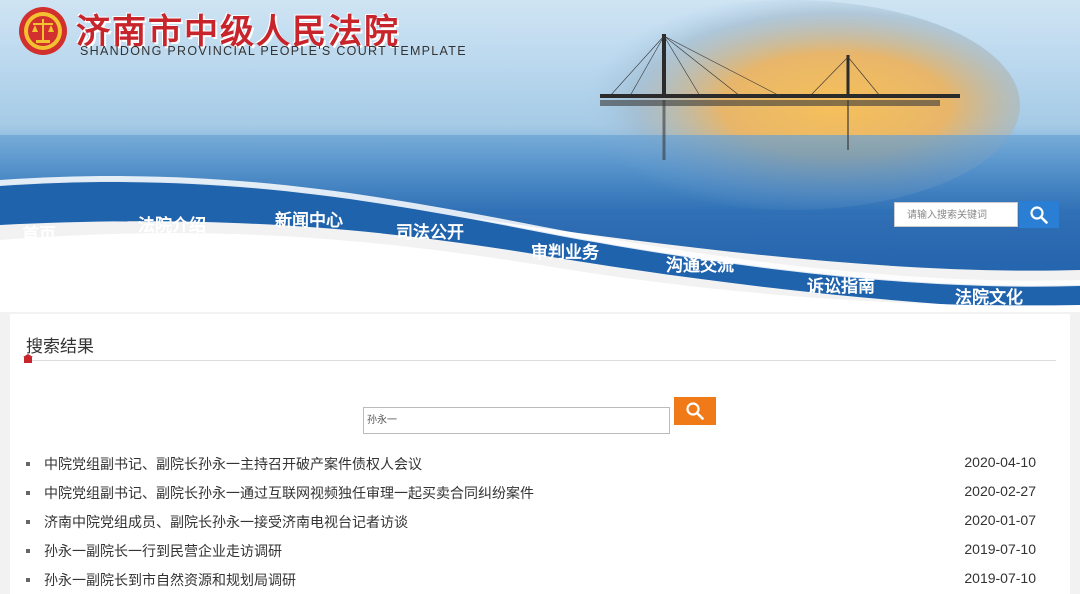  I want to click on result-date: 2020-04-10, so click(1000, 462).